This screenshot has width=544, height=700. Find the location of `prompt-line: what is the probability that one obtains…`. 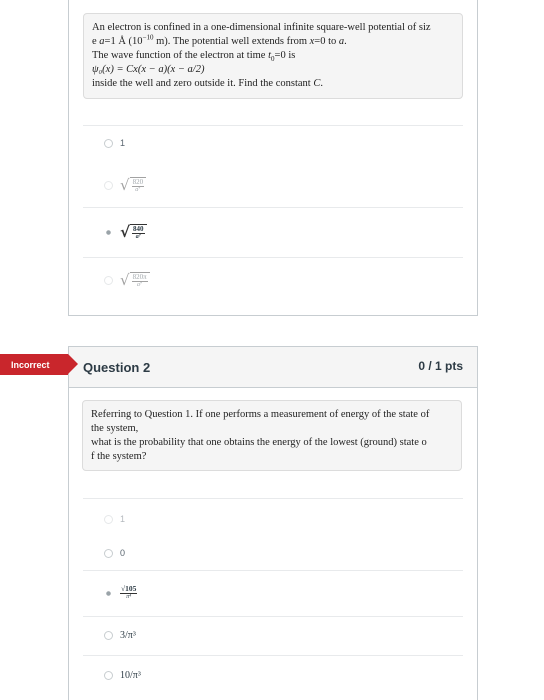

prompt-line: what is the probability that one obtains… is located at coordinates (259, 442).